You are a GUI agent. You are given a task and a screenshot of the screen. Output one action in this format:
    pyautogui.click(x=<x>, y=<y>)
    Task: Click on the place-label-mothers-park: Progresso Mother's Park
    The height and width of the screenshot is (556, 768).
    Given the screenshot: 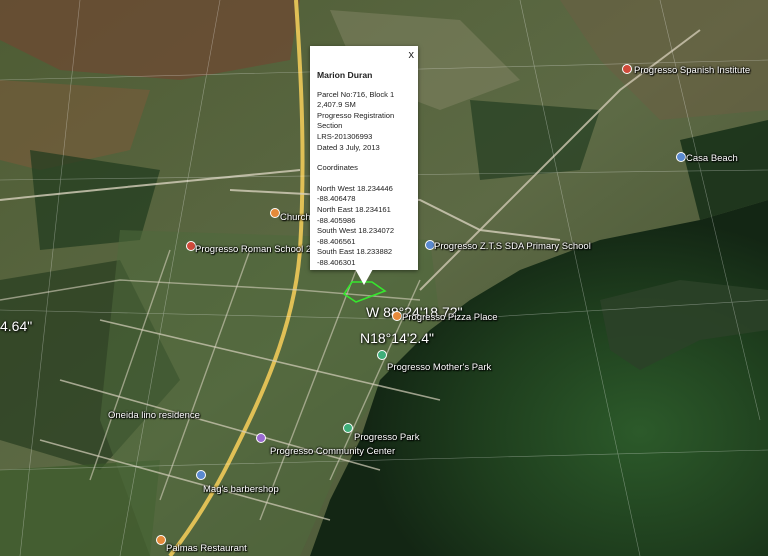 What is the action you would take?
    pyautogui.click(x=439, y=367)
    